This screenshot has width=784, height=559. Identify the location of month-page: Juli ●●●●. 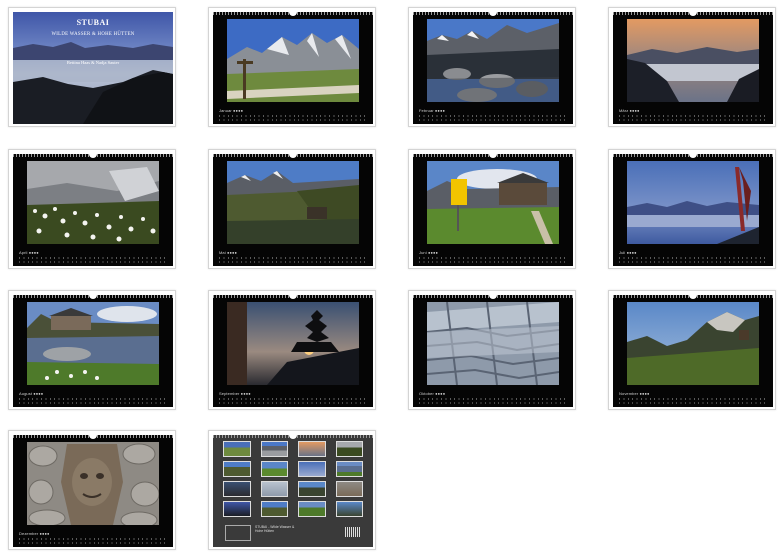
(693, 210).